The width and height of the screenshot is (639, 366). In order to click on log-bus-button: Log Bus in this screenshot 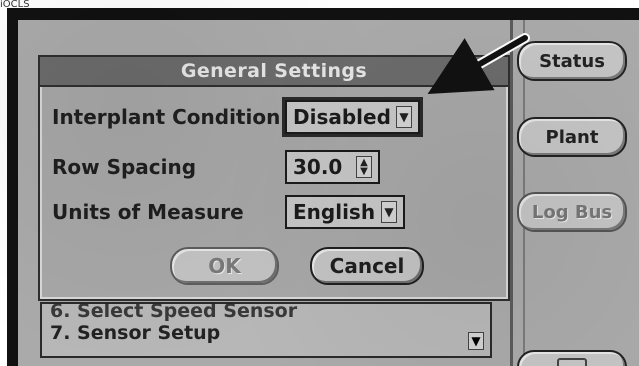, I will do `click(572, 212)`.